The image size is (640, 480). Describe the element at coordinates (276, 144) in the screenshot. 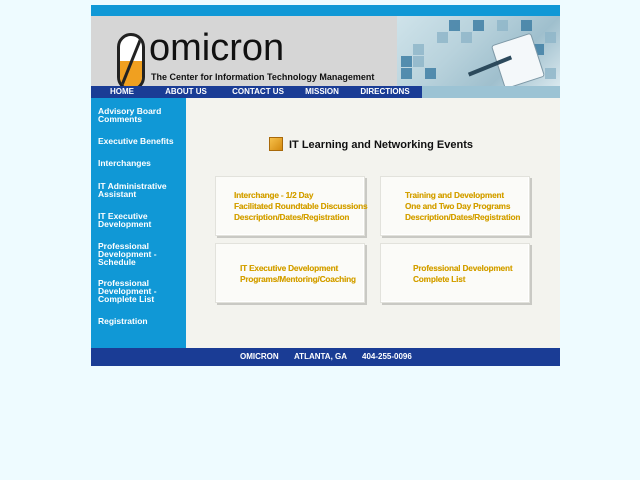

I see `title-bullet-icon` at that location.